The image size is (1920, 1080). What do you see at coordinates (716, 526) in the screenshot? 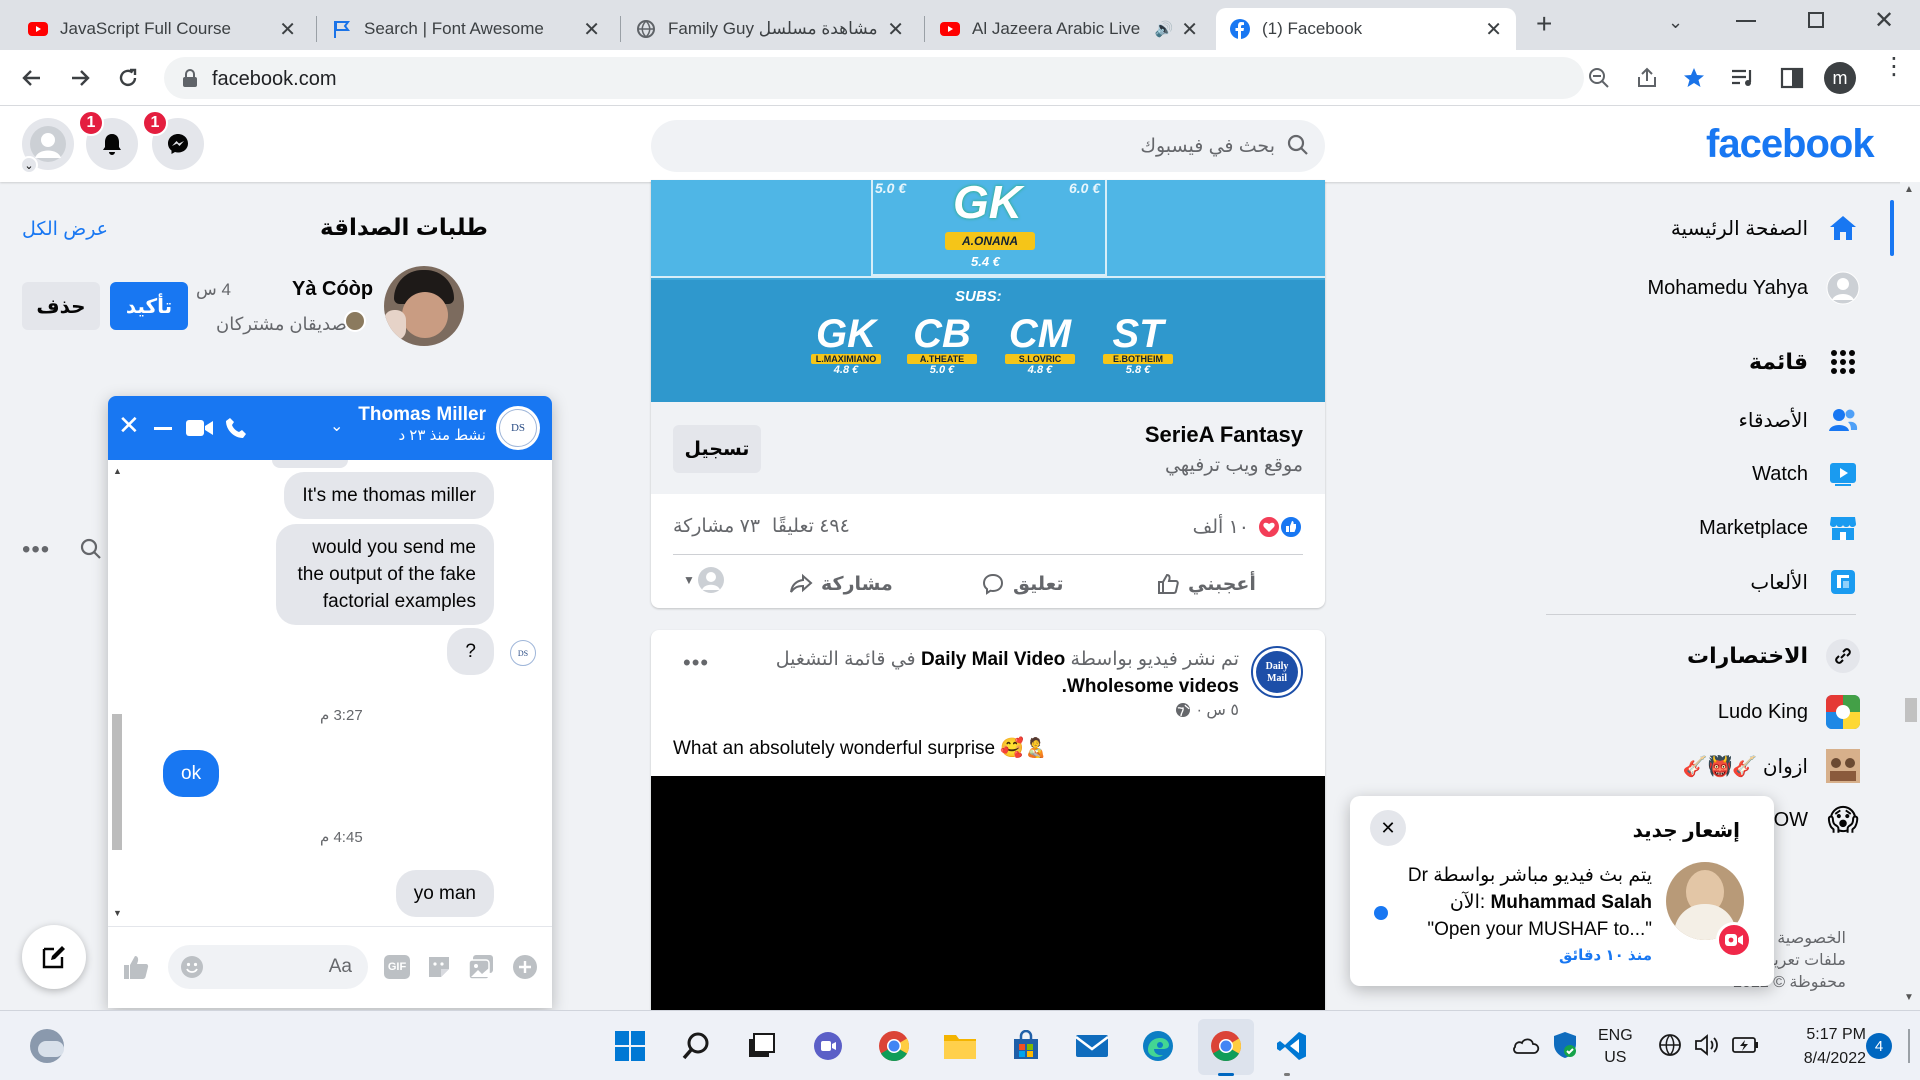
I see `share-count: ٧٣ مشاركة` at bounding box center [716, 526].